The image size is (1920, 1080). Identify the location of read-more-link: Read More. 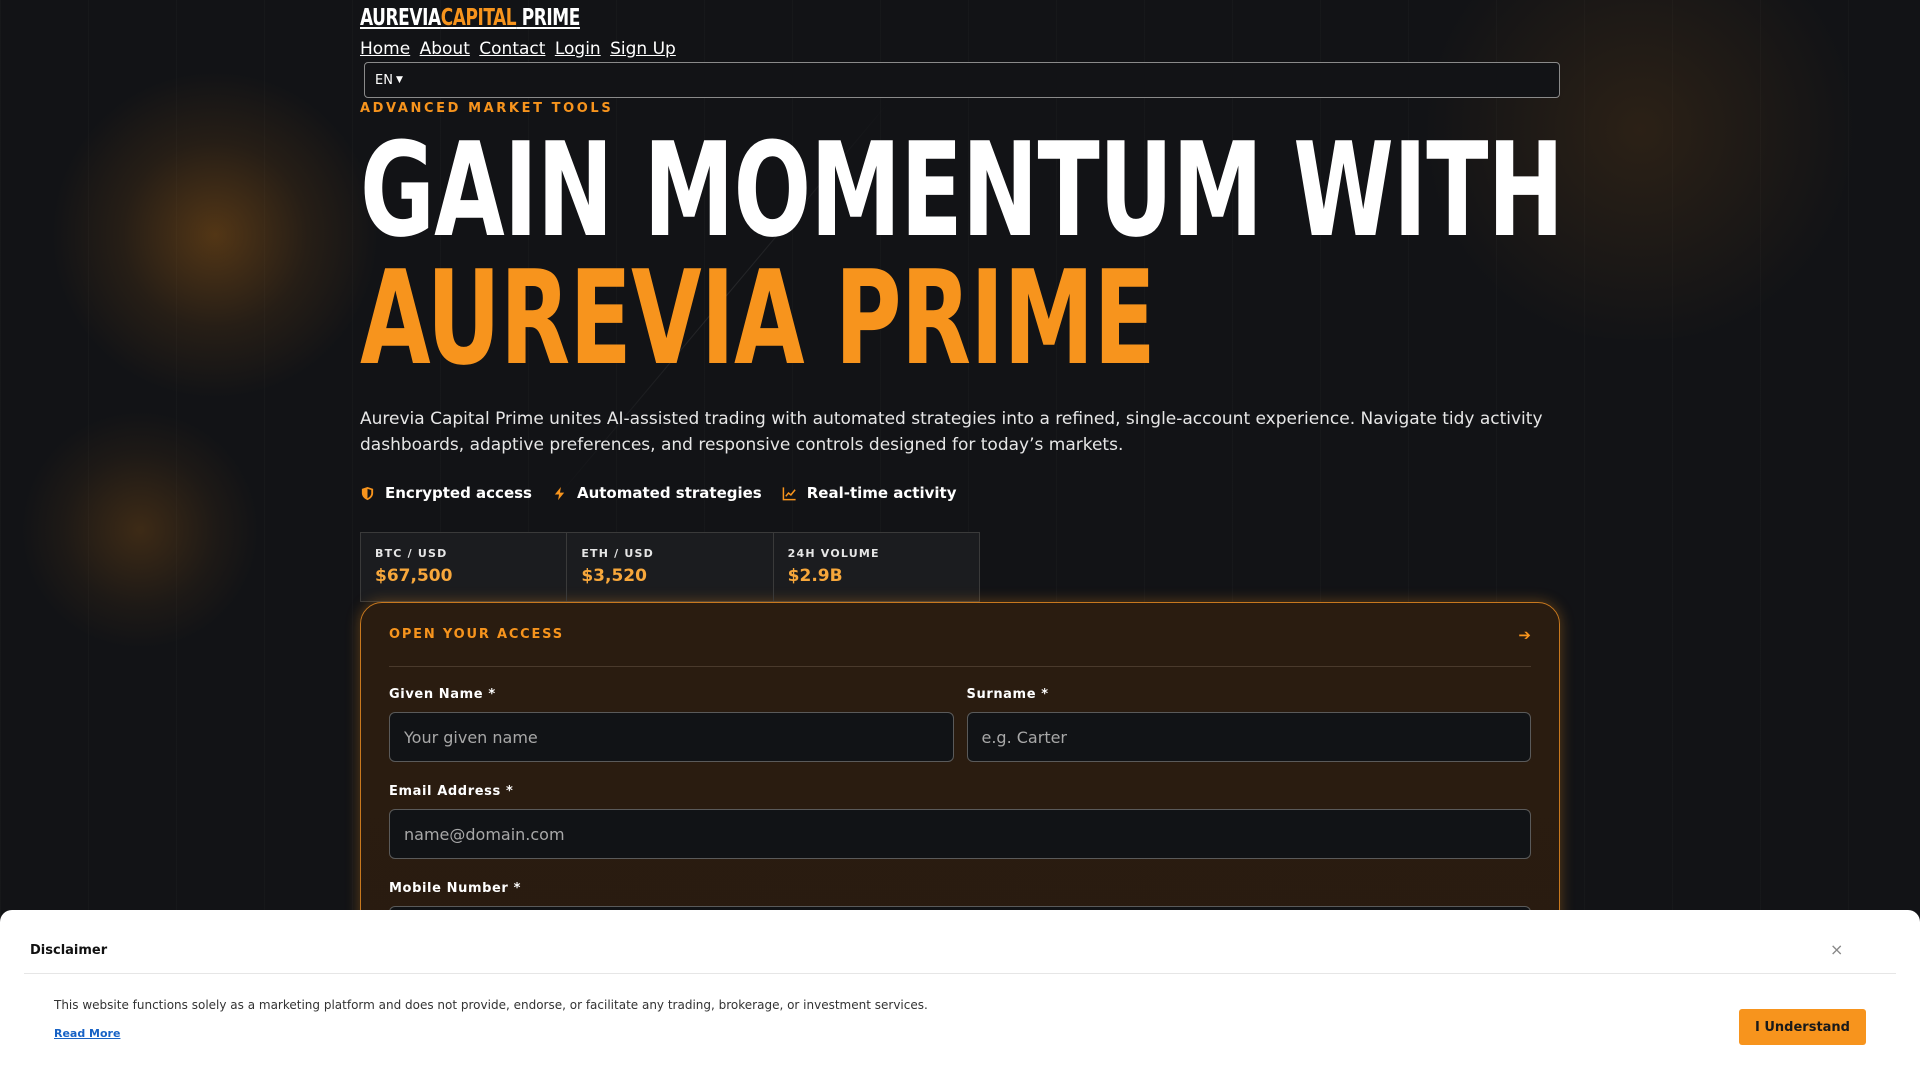
(87, 1033).